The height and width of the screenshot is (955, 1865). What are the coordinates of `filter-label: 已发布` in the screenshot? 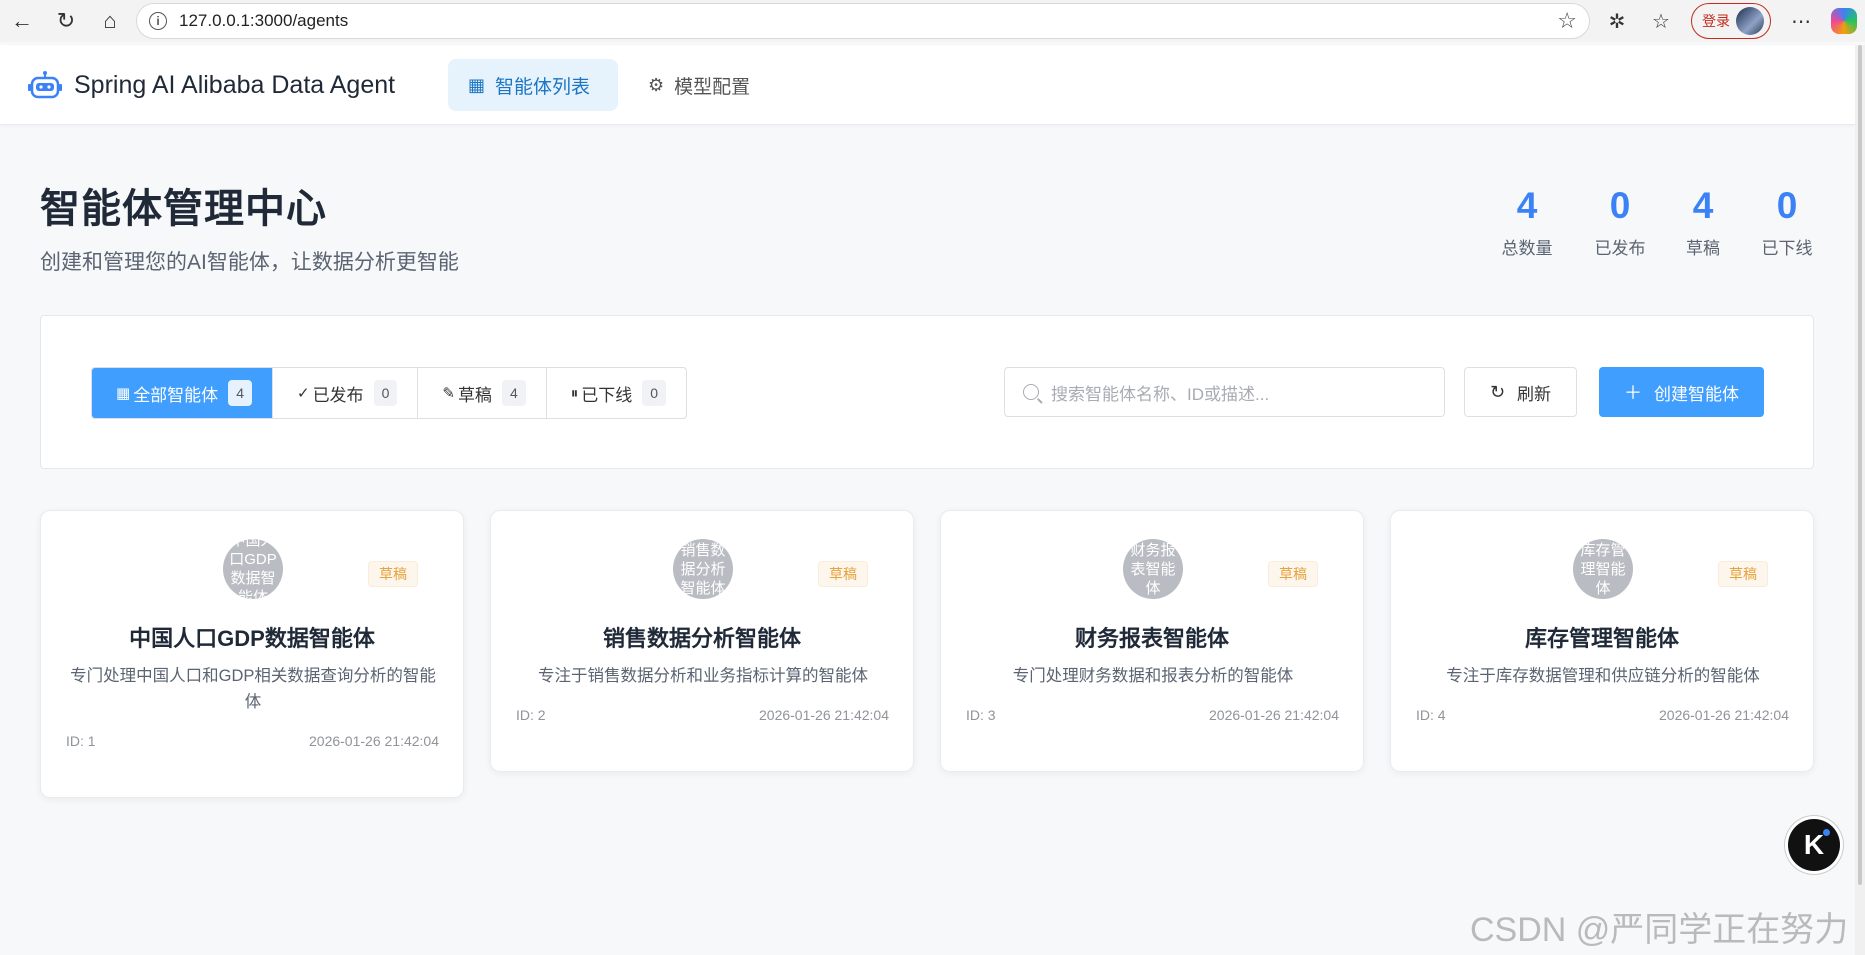 It's located at (338, 395).